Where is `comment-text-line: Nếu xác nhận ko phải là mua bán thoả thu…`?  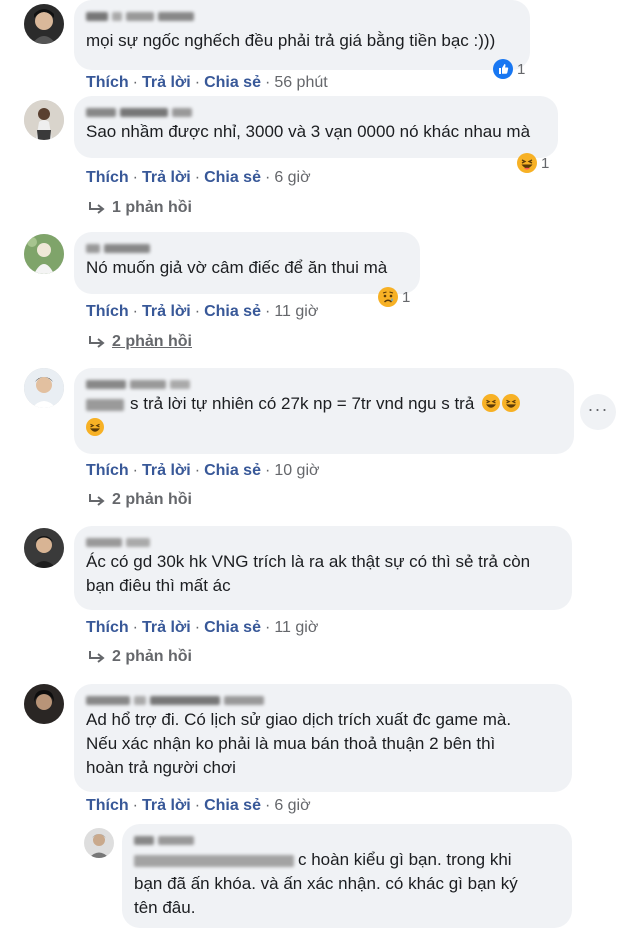 comment-text-line: Nếu xác nhận ko phải là mua bán thoả thu… is located at coordinates (291, 743).